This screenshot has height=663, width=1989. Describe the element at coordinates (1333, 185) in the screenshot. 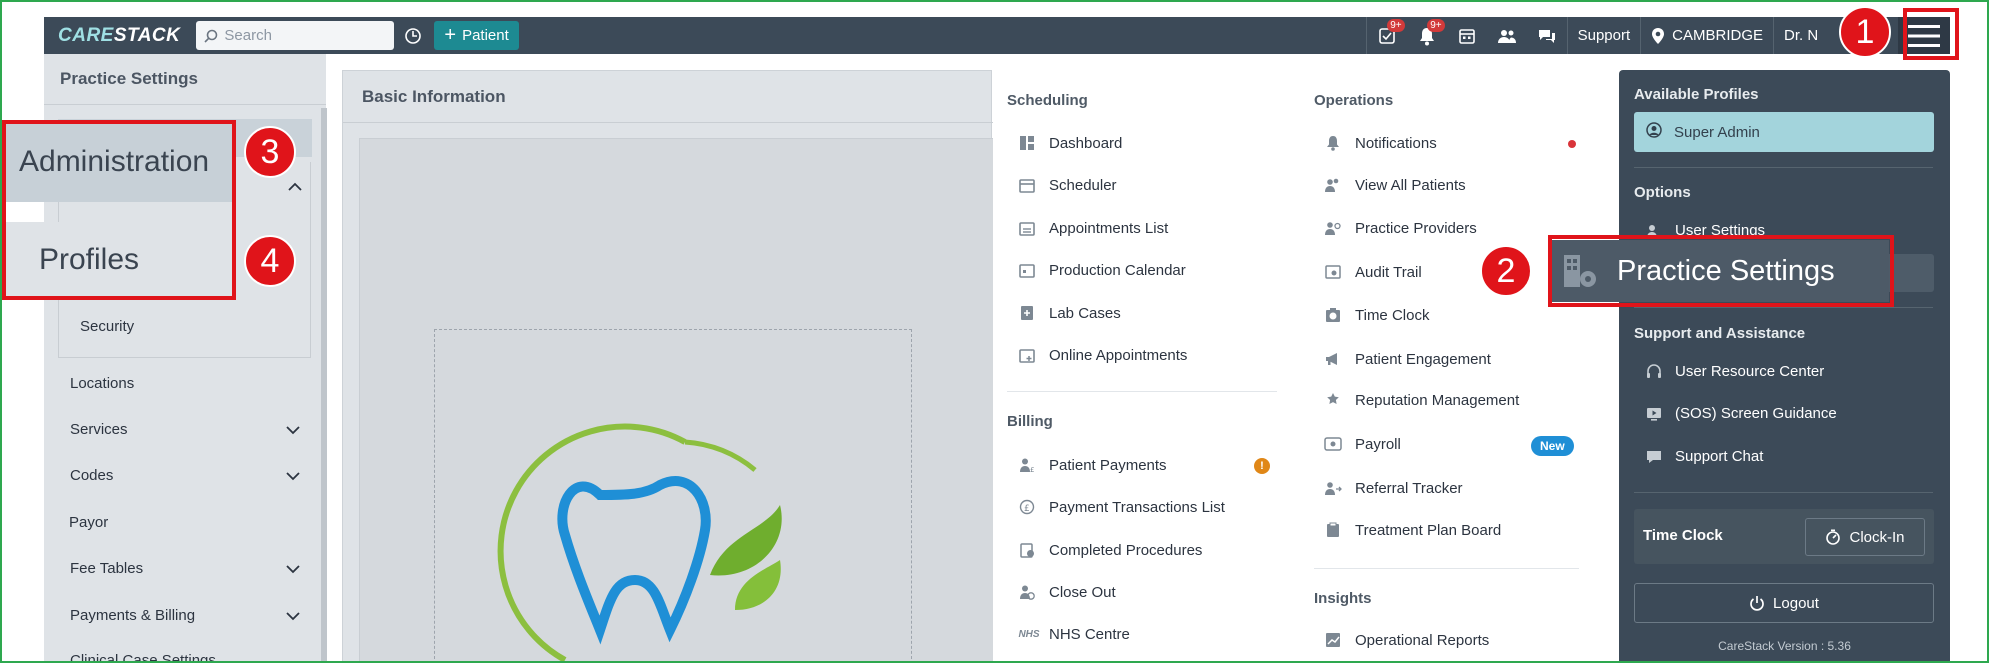

I see `patients-icon` at that location.